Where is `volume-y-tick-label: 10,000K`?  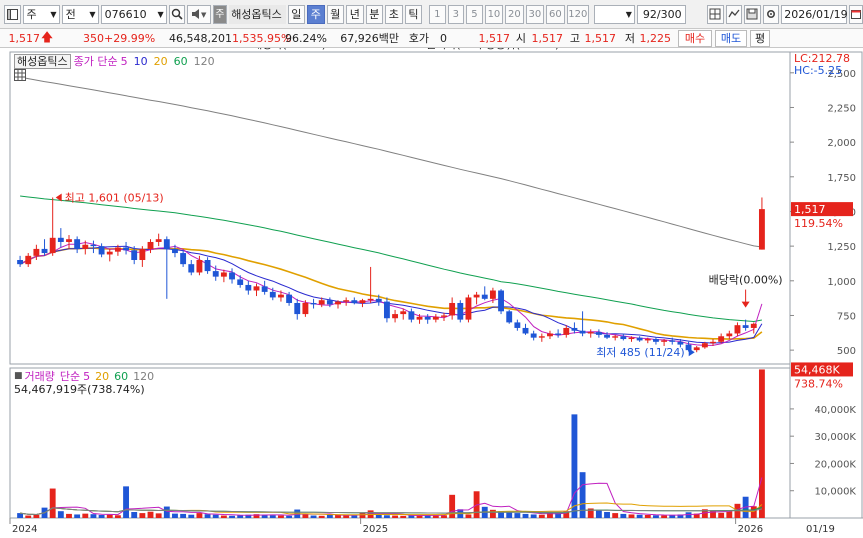 volume-y-tick-label: 10,000K is located at coordinates (835, 492).